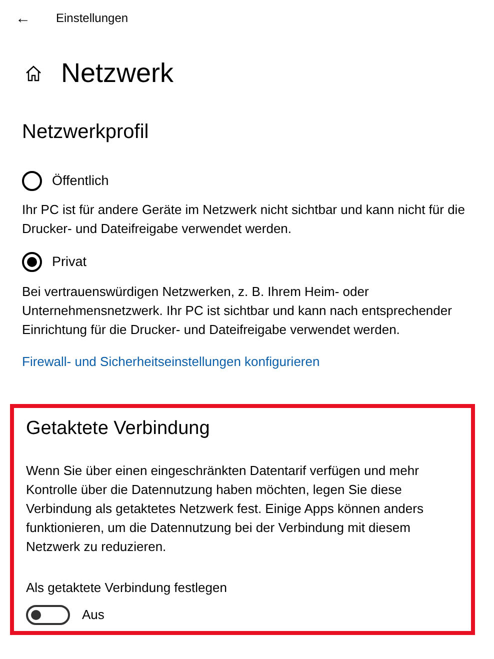 The height and width of the screenshot is (659, 494). What do you see at coordinates (23, 18) in the screenshot?
I see `back-button: ←` at bounding box center [23, 18].